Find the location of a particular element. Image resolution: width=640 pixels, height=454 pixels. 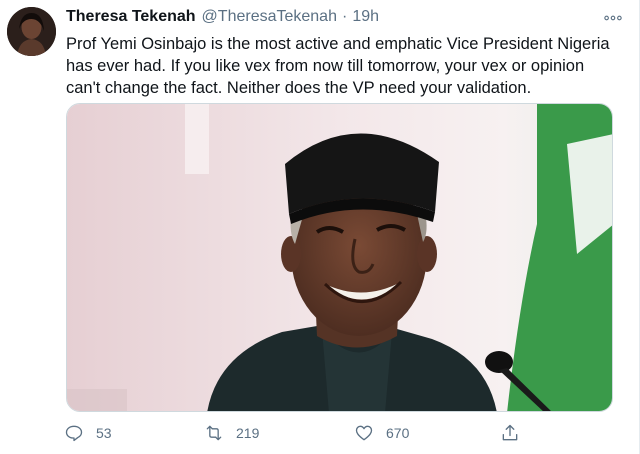

avatar-photo is located at coordinates (31, 31).